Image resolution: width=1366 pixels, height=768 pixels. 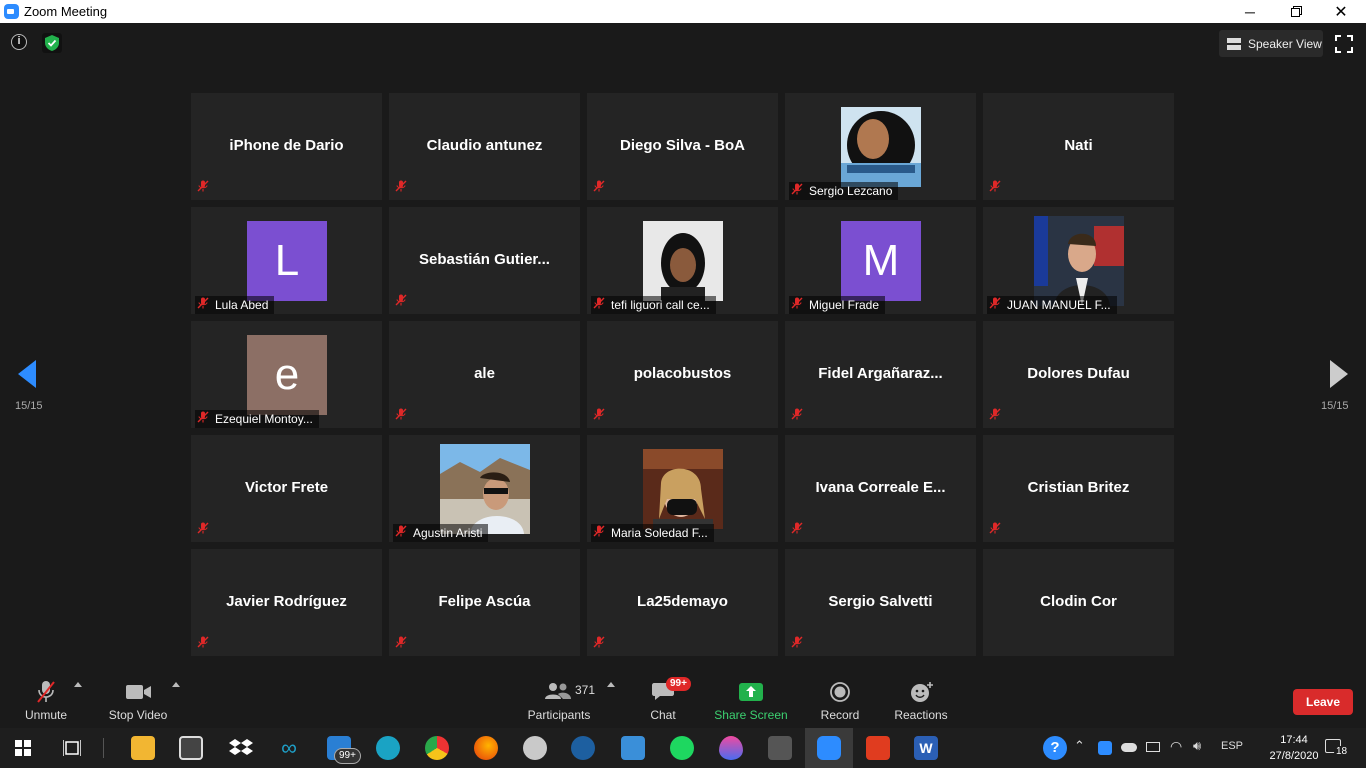 I want to click on speaker-view-button: Speaker View, so click(x=1271, y=43).